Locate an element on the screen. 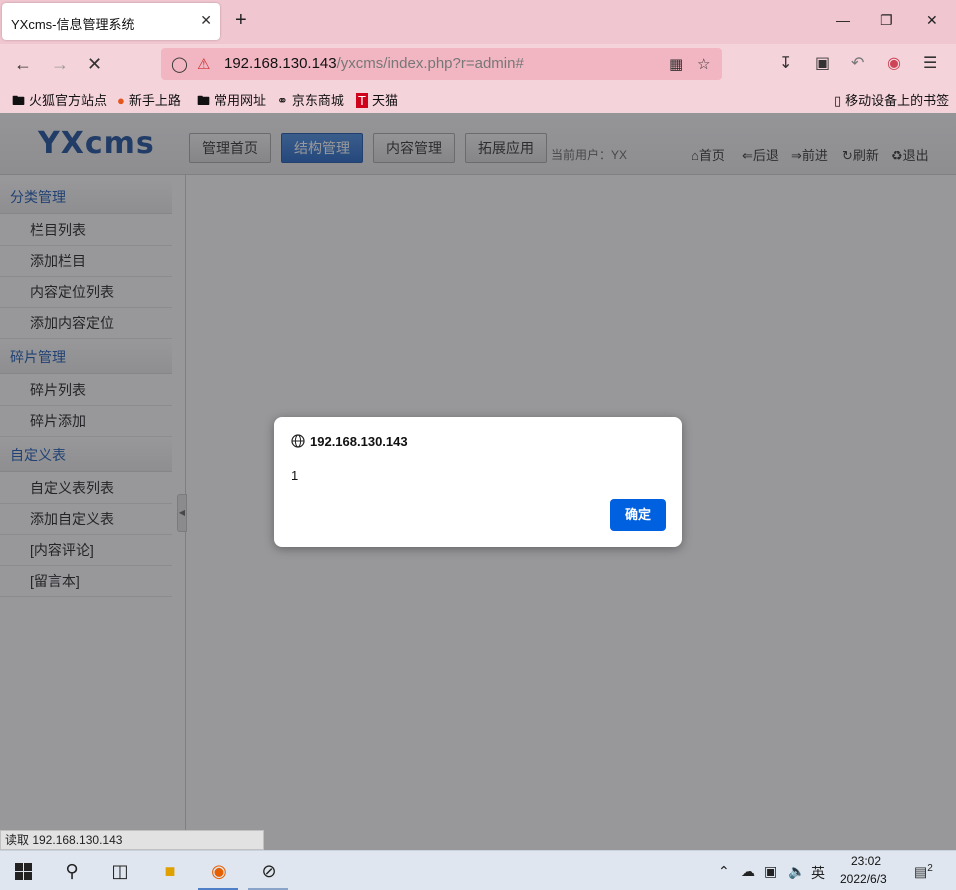 Image resolution: width=956 pixels, height=890 pixels. qr-code-icon: ▦ is located at coordinates (676, 64).